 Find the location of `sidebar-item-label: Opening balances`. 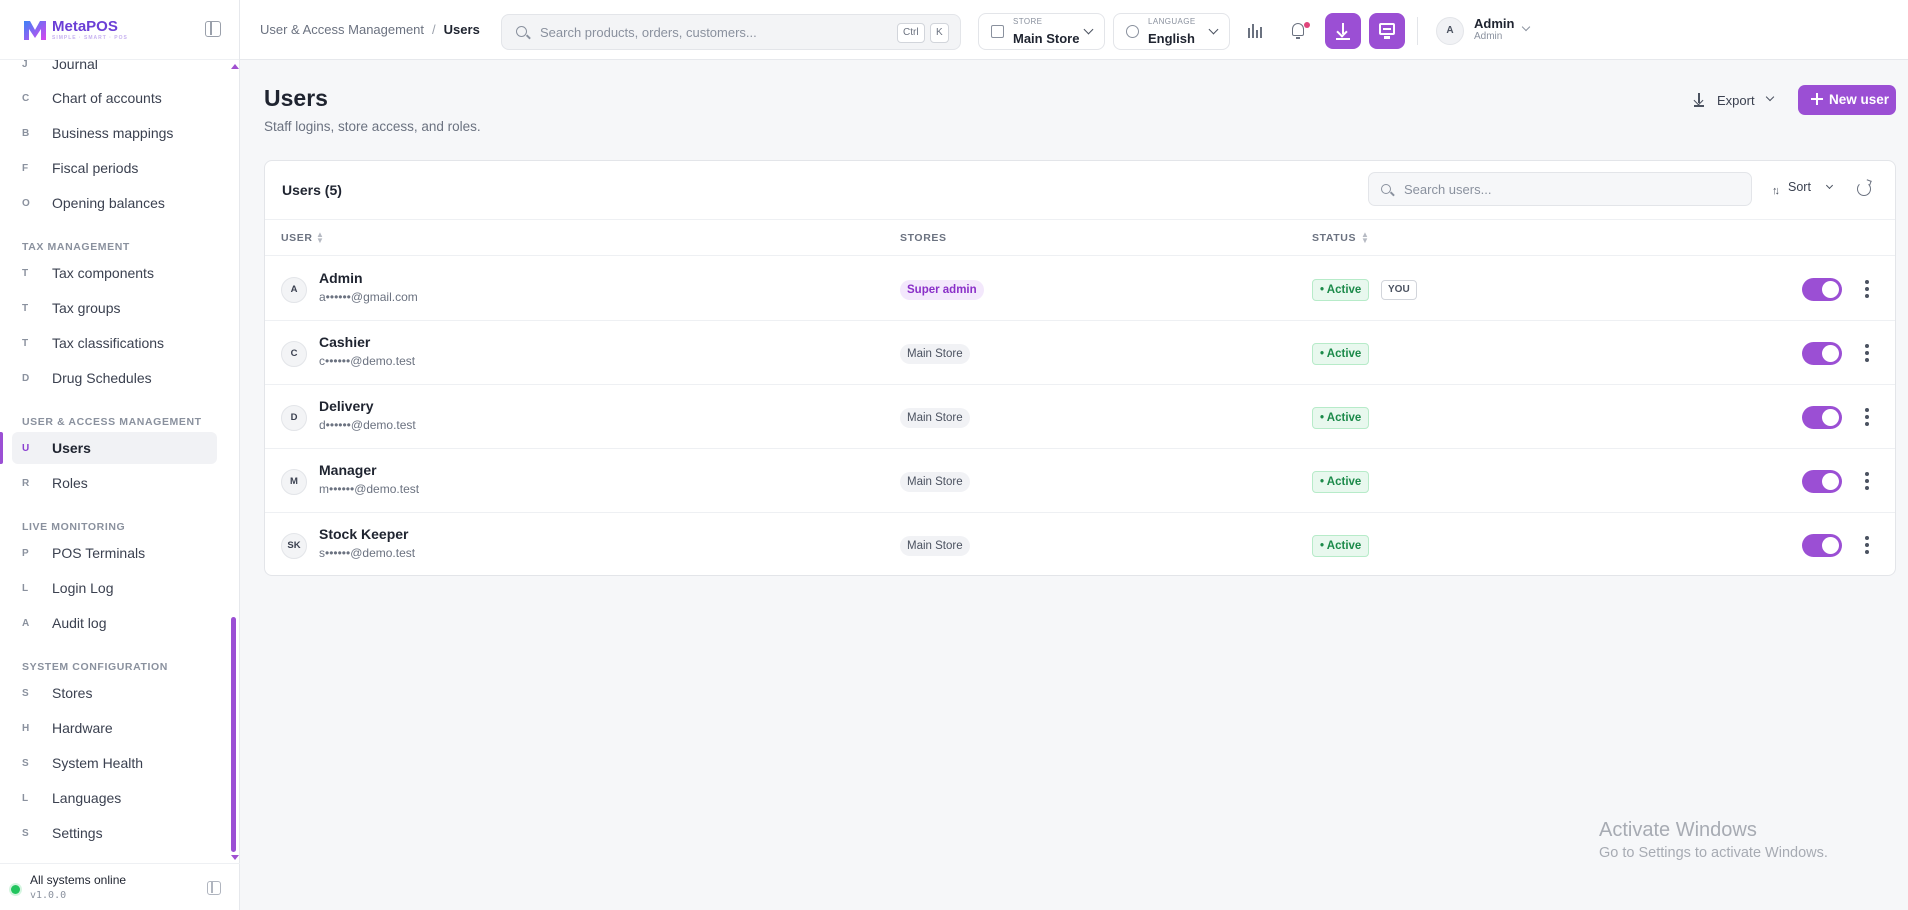

sidebar-item-label: Opening balances is located at coordinates (108, 203).